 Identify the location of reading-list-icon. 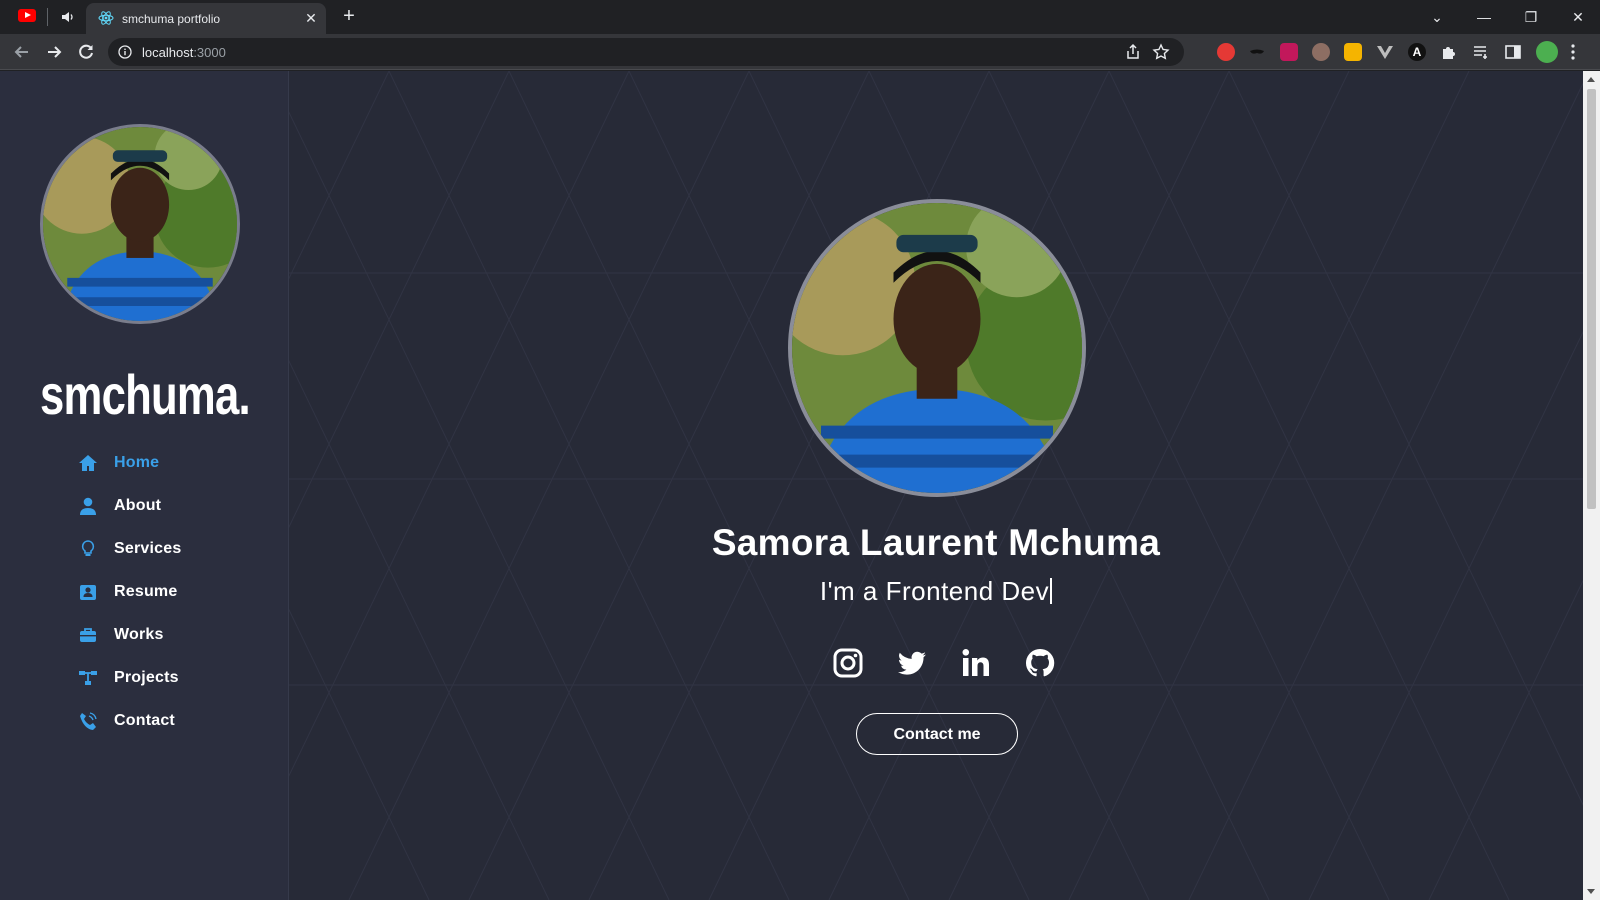
(1481, 52).